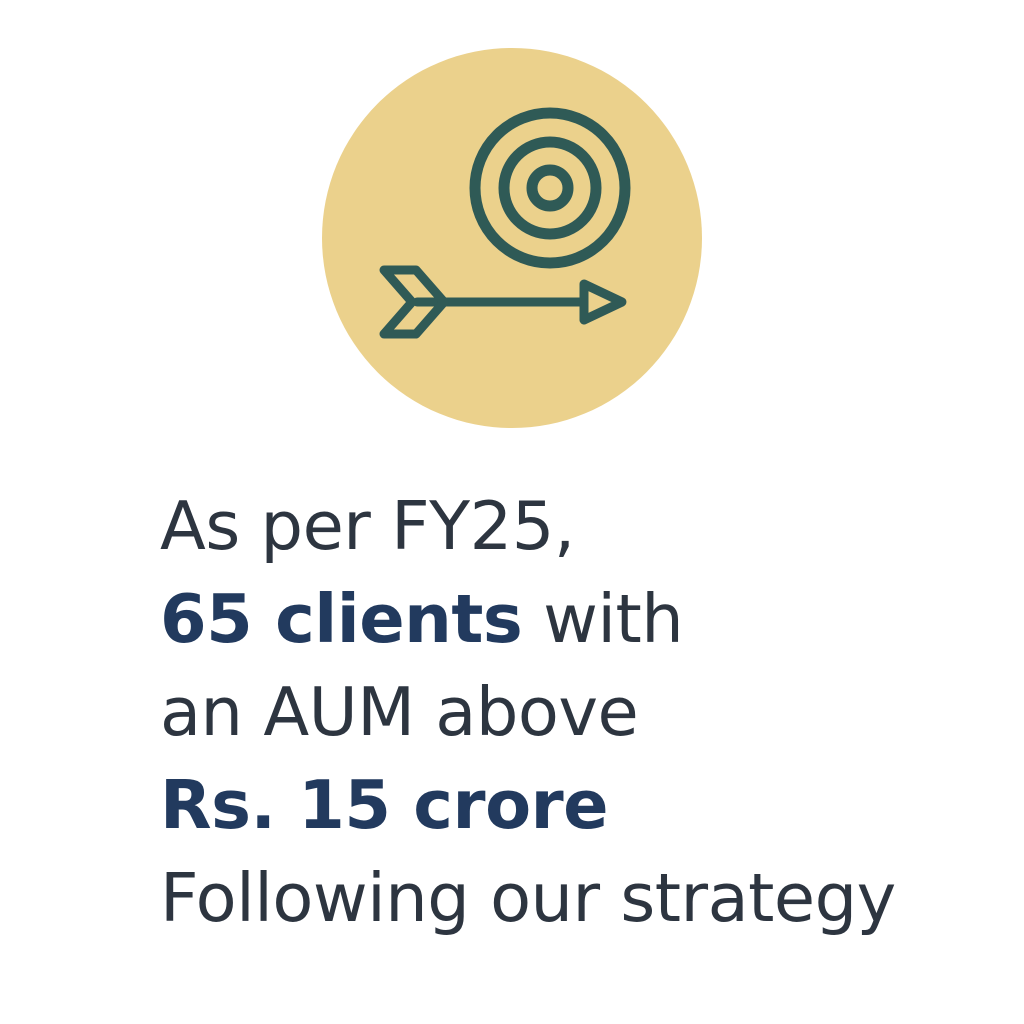  I want to click on target-bullseye, so click(550, 188).